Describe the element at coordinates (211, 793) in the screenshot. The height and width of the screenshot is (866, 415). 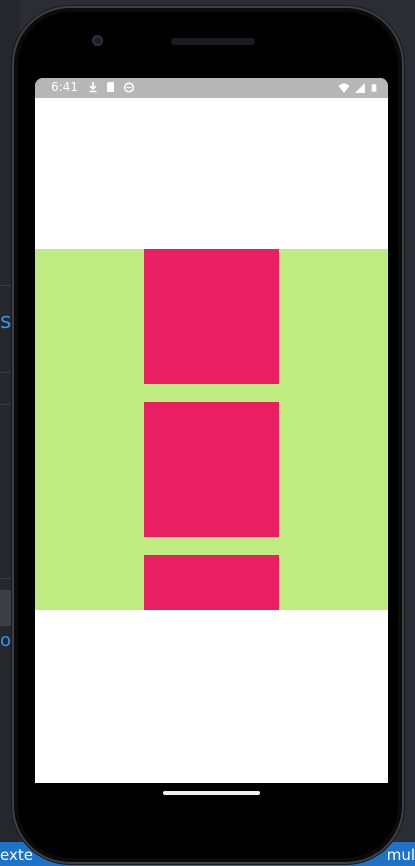
I see `home-gesture-bar` at that location.